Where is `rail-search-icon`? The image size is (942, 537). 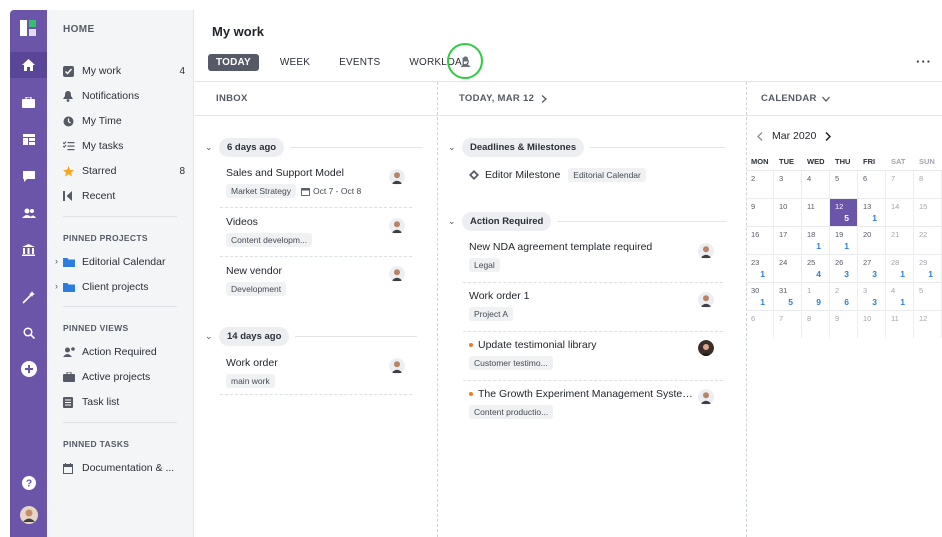 rail-search-icon is located at coordinates (28, 333).